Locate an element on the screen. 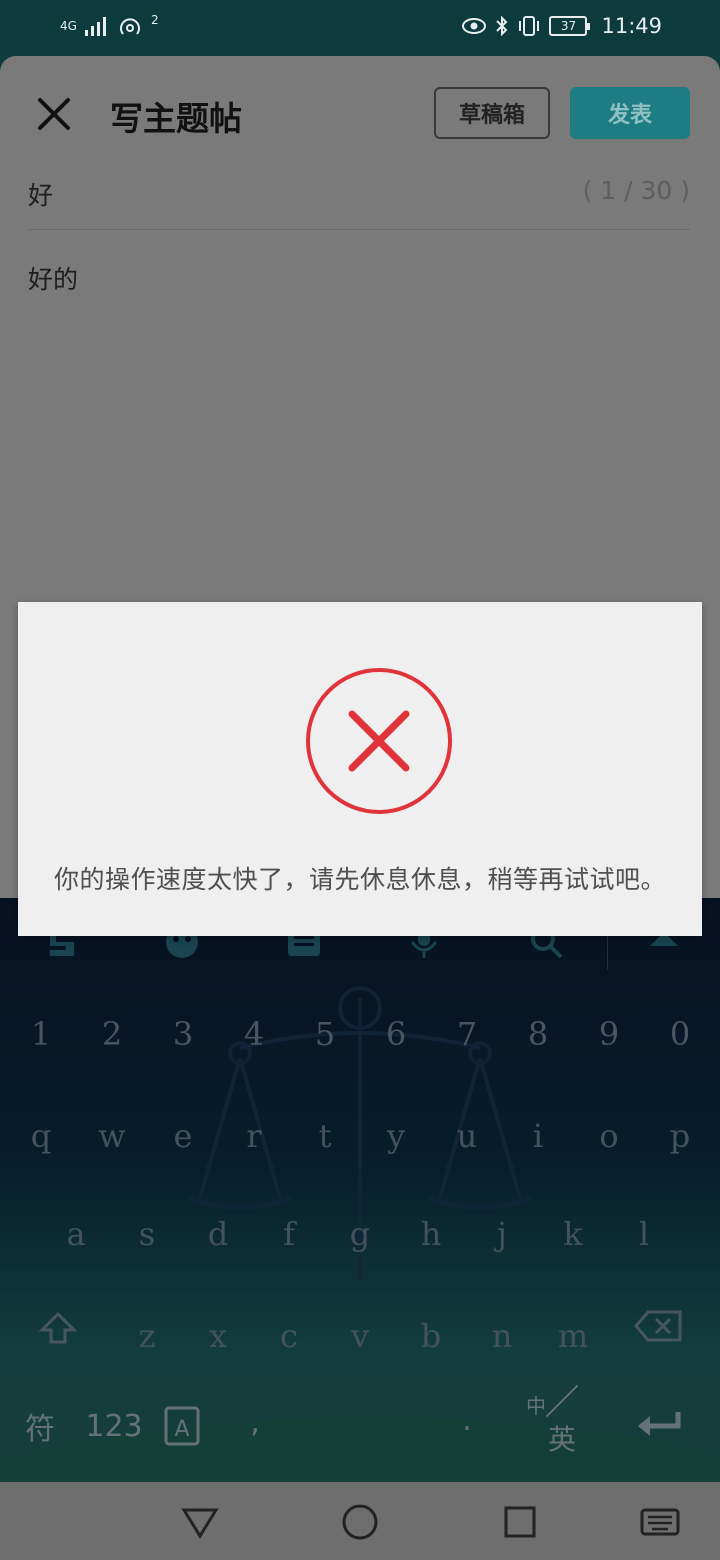 Image resolution: width=720 pixels, height=1560 pixels. clock: 11:49 is located at coordinates (631, 26).